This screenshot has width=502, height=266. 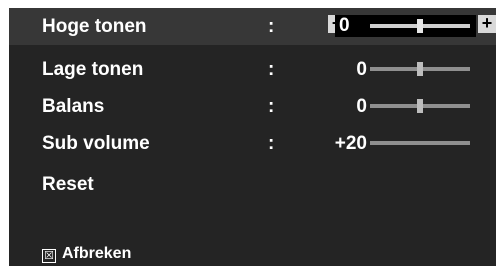 What do you see at coordinates (252, 69) in the screenshot?
I see `menu-item-lage-tonen: Lage tonen : 0` at bounding box center [252, 69].